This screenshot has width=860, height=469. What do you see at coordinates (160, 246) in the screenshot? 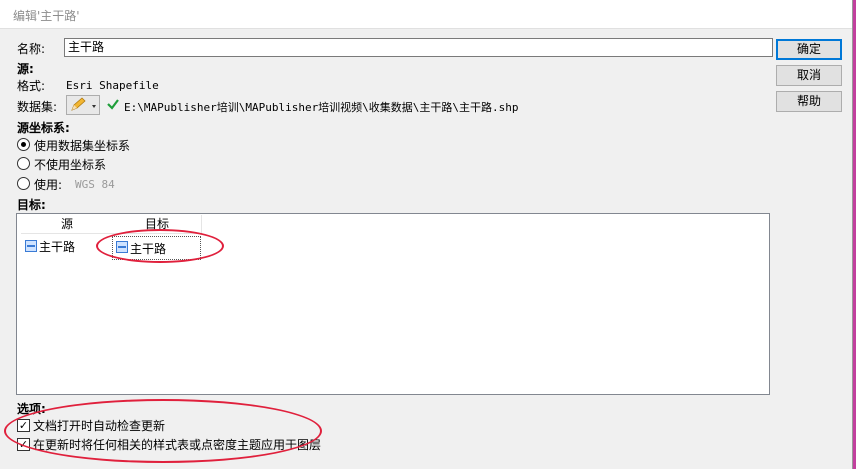
I see `annotation-ellipse-target` at bounding box center [160, 246].